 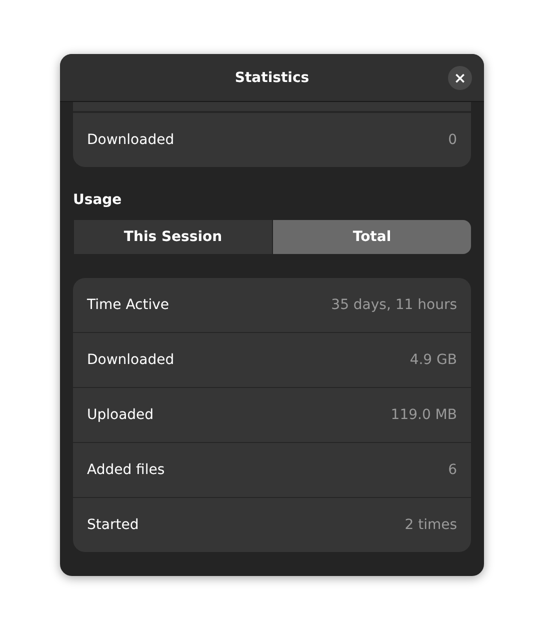 I want to click on stat-value: 119.0 MB, so click(x=423, y=415).